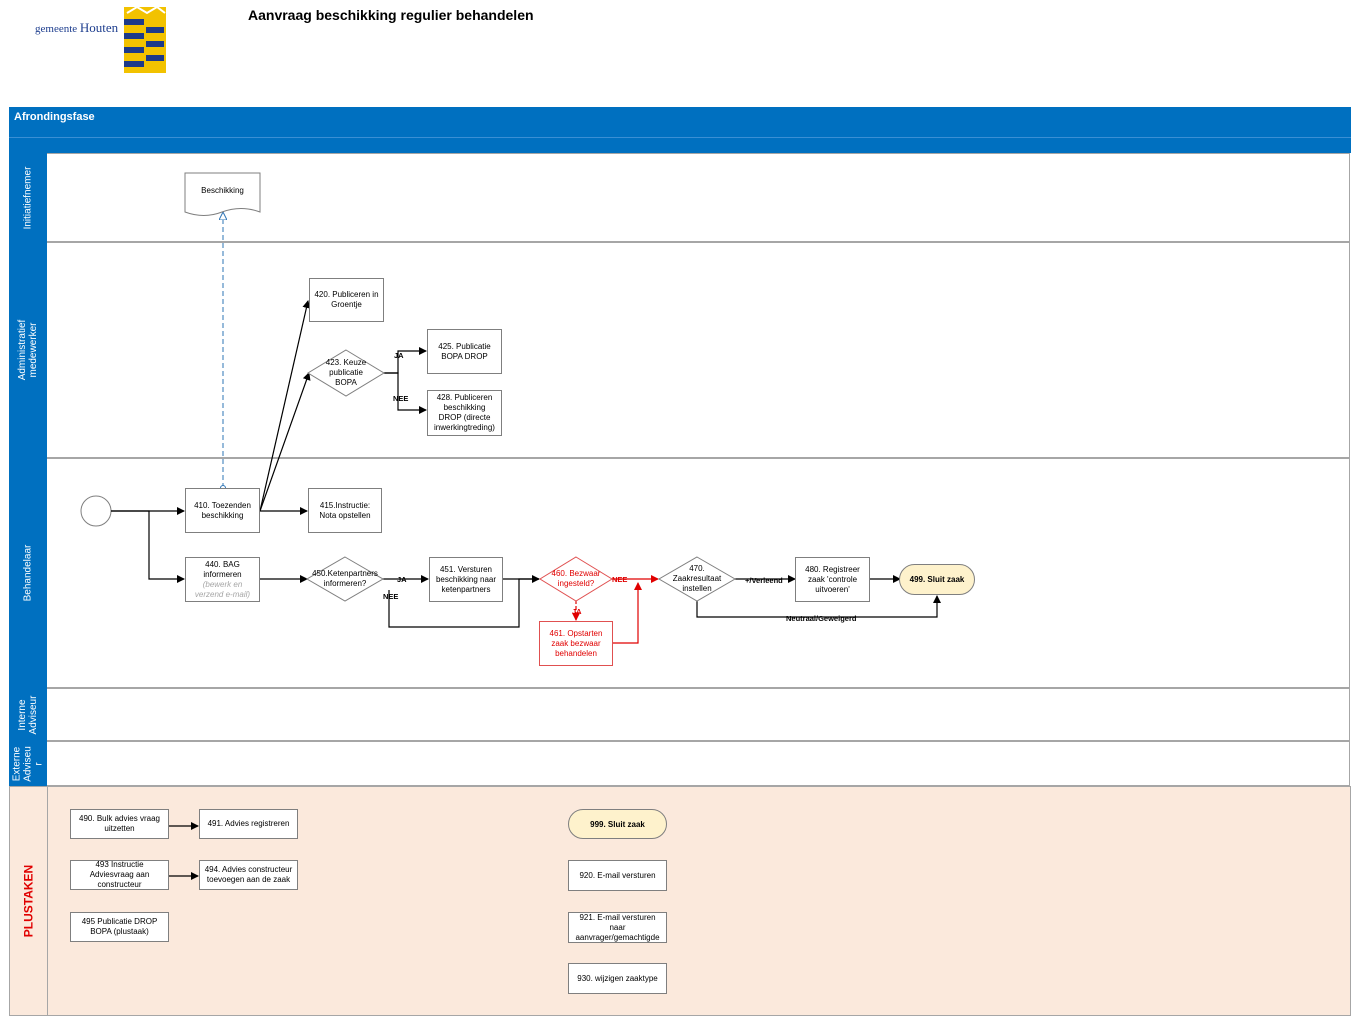  What do you see at coordinates (617, 824) in the screenshot?
I see `plustask-999: 999. Sluit zaak` at bounding box center [617, 824].